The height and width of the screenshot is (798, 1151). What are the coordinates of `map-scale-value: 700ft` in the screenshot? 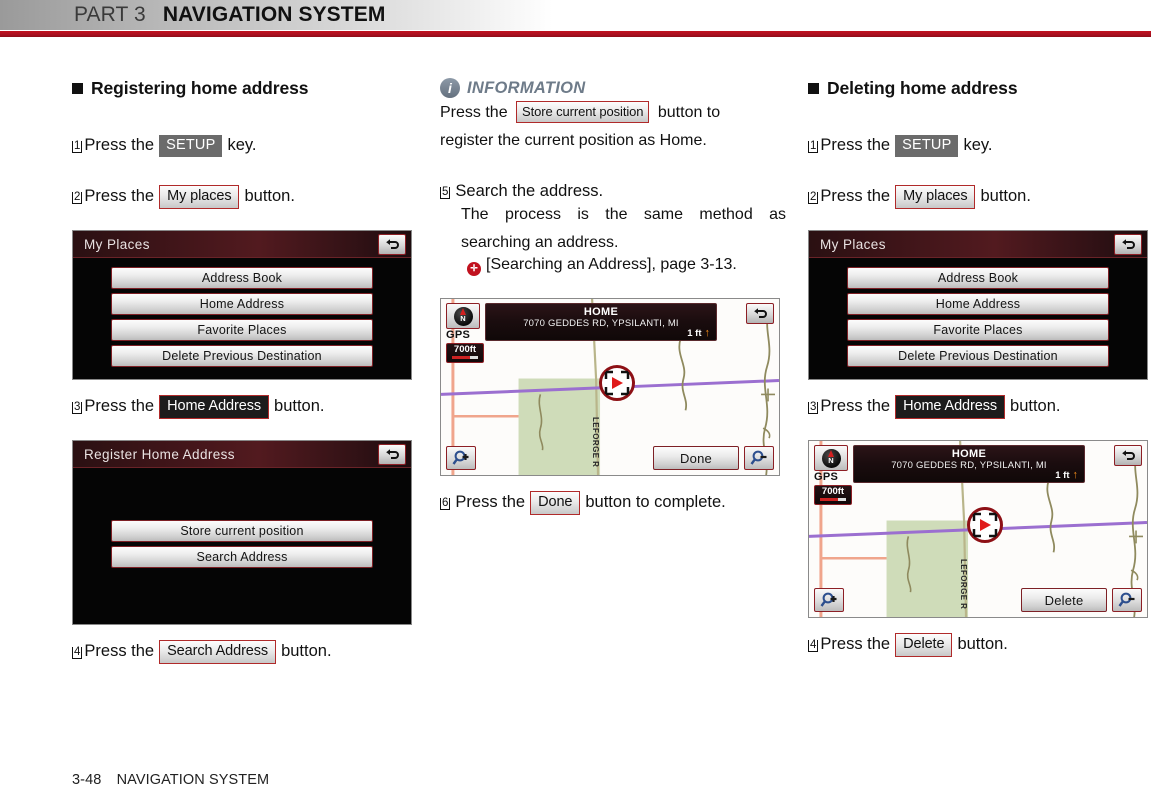 It's located at (465, 350).